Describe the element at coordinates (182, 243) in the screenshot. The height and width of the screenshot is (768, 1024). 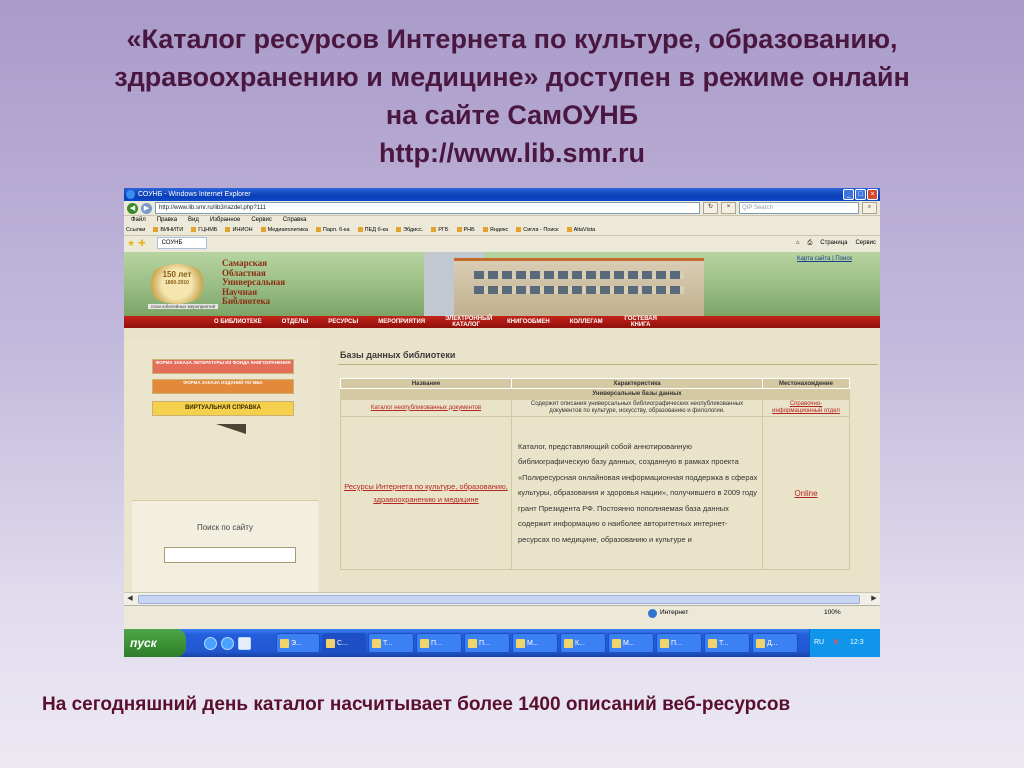
I see `tab-sounb: СОУНБ` at that location.